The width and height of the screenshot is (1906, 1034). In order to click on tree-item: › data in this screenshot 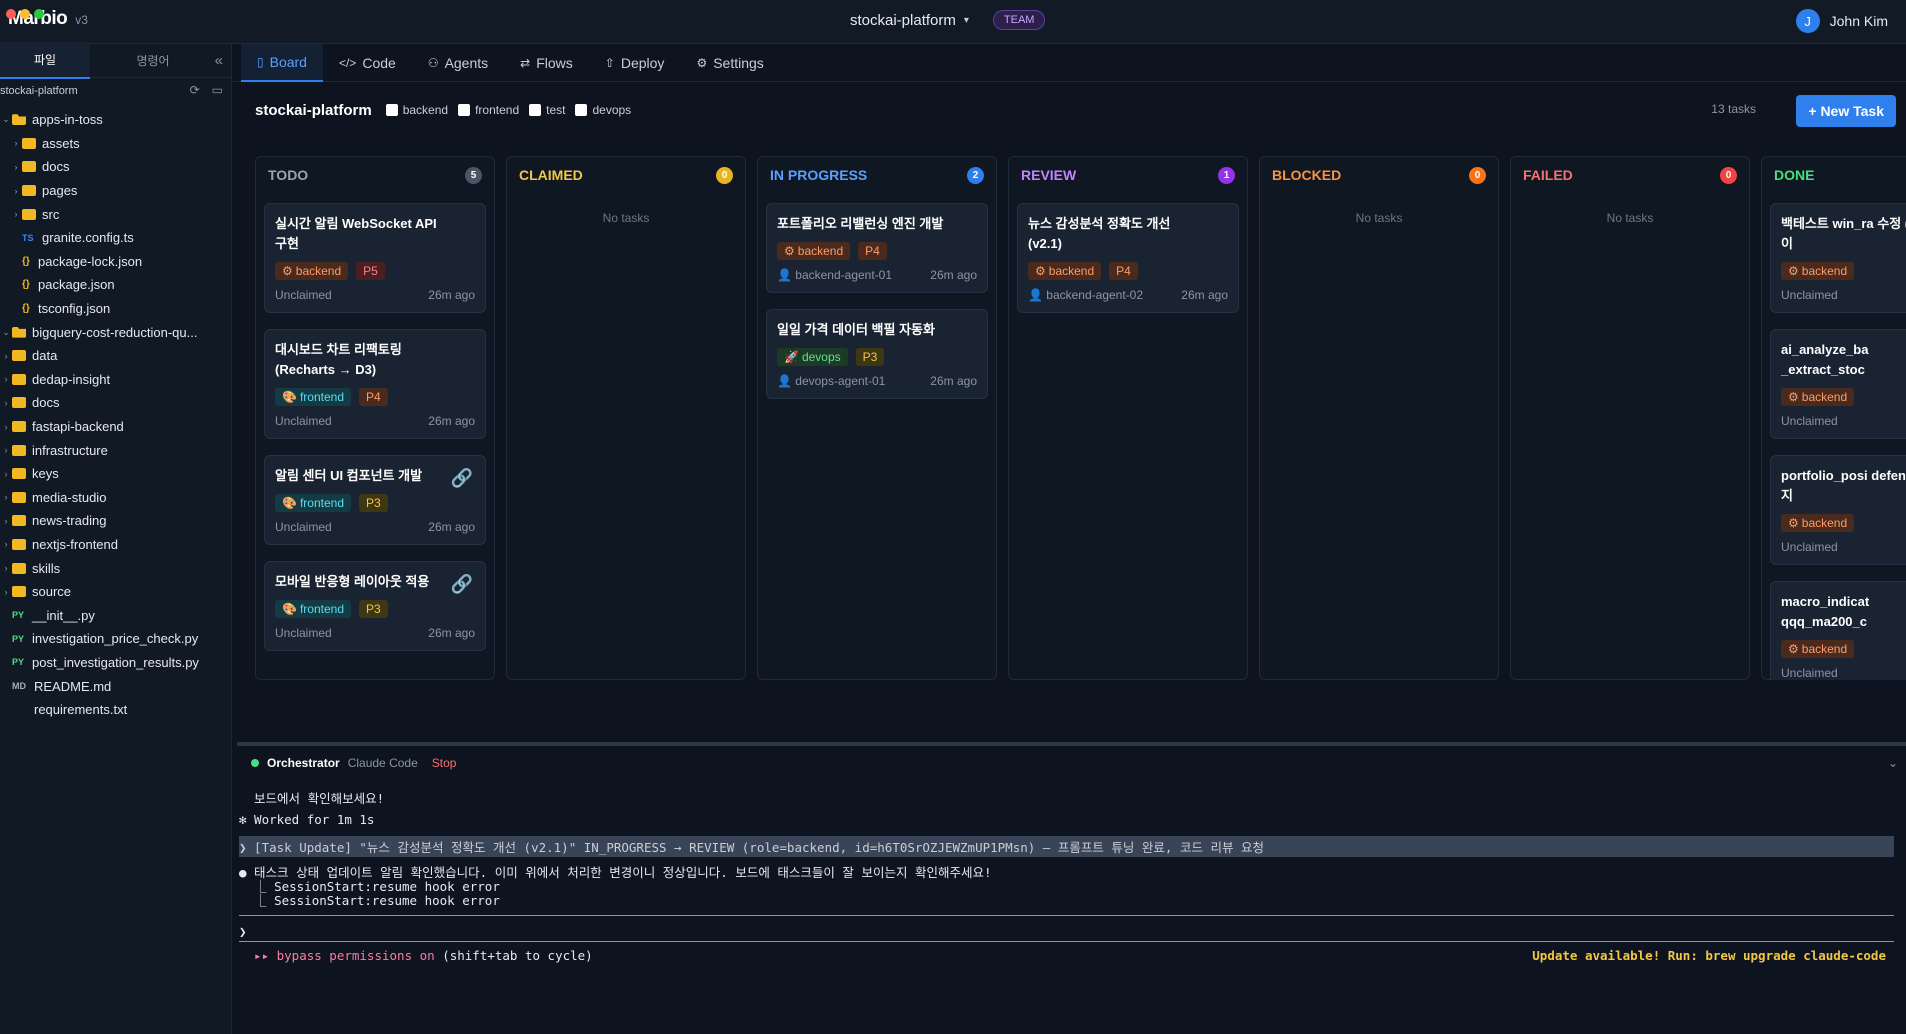, I will do `click(115, 356)`.